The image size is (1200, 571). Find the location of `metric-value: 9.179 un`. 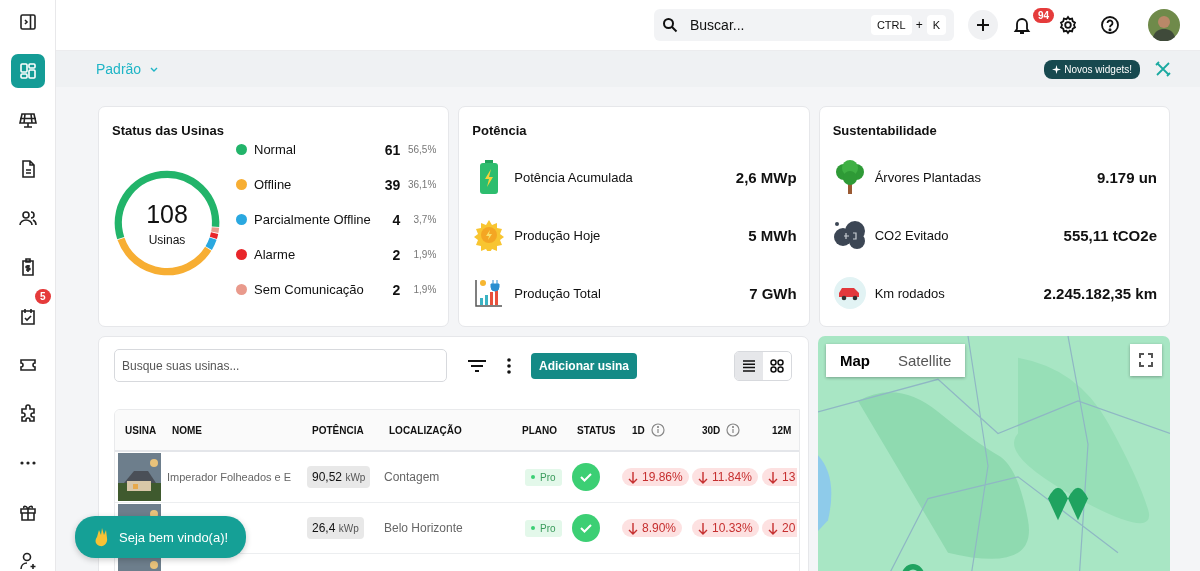

metric-value: 9.179 un is located at coordinates (1126, 177).